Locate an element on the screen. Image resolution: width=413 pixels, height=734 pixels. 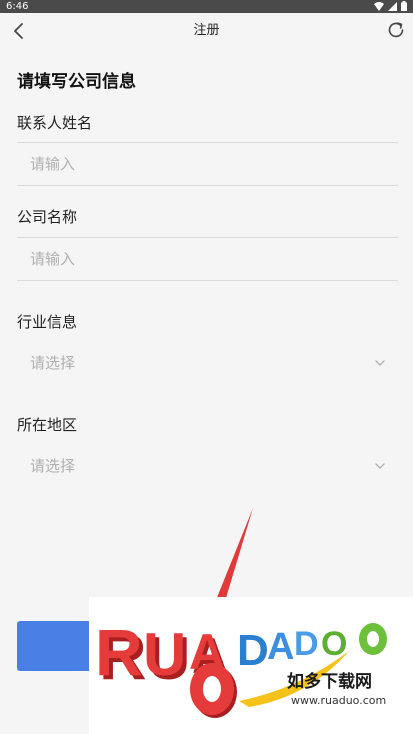
back-button is located at coordinates (19, 31).